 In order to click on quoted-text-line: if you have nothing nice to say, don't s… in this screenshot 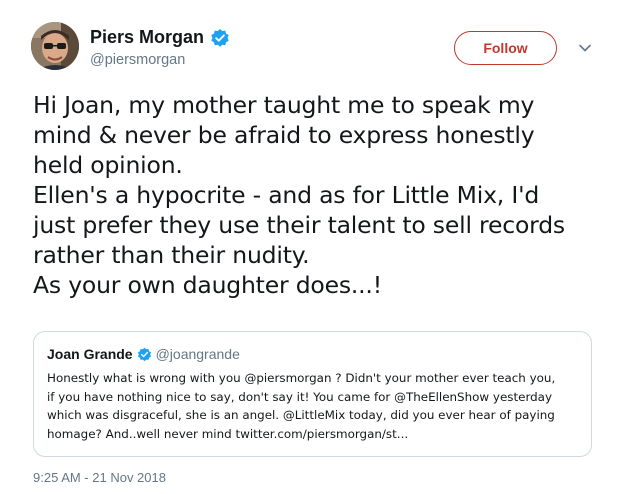, I will do `click(299, 396)`.